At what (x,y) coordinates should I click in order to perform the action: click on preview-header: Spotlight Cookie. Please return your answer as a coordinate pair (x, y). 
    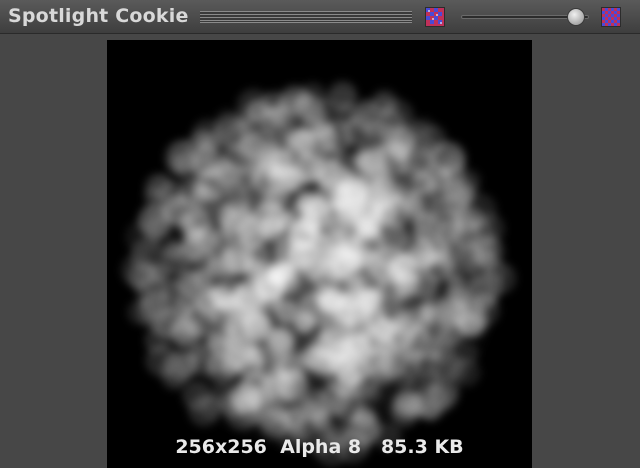
    Looking at the image, I should click on (320, 17).